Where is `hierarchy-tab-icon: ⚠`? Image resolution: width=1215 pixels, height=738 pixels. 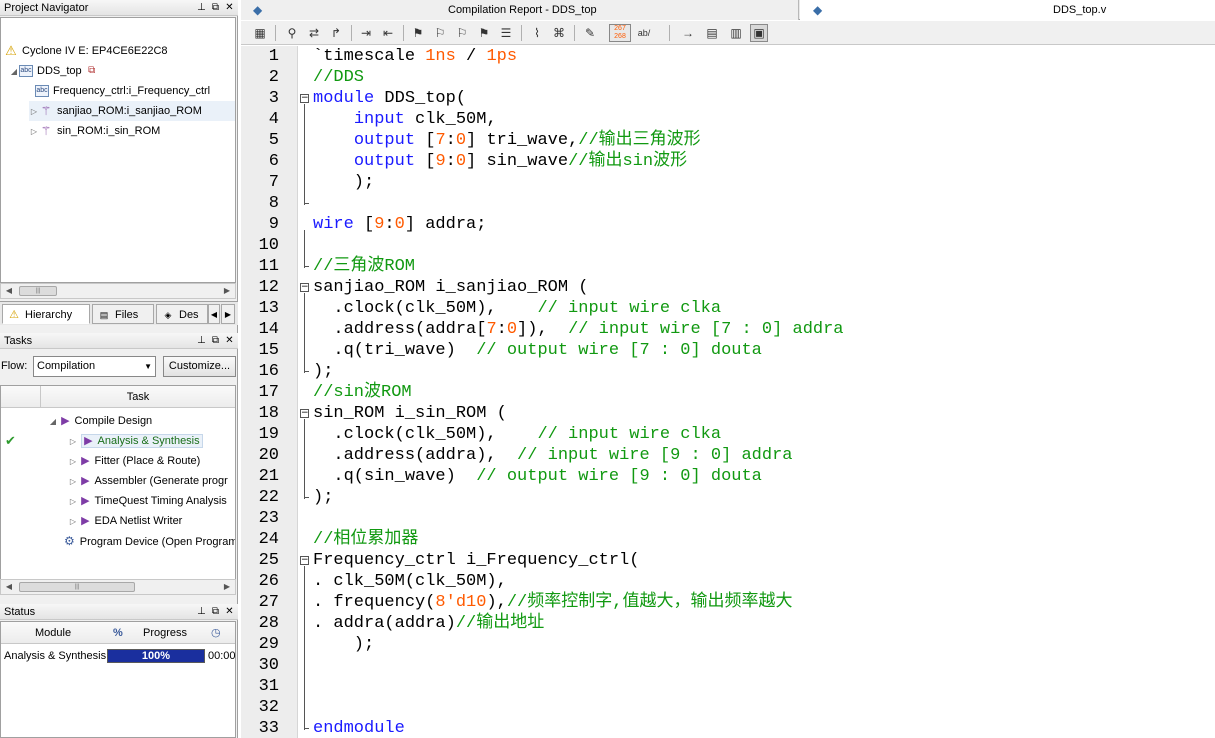 hierarchy-tab-icon: ⚠ is located at coordinates (14, 315).